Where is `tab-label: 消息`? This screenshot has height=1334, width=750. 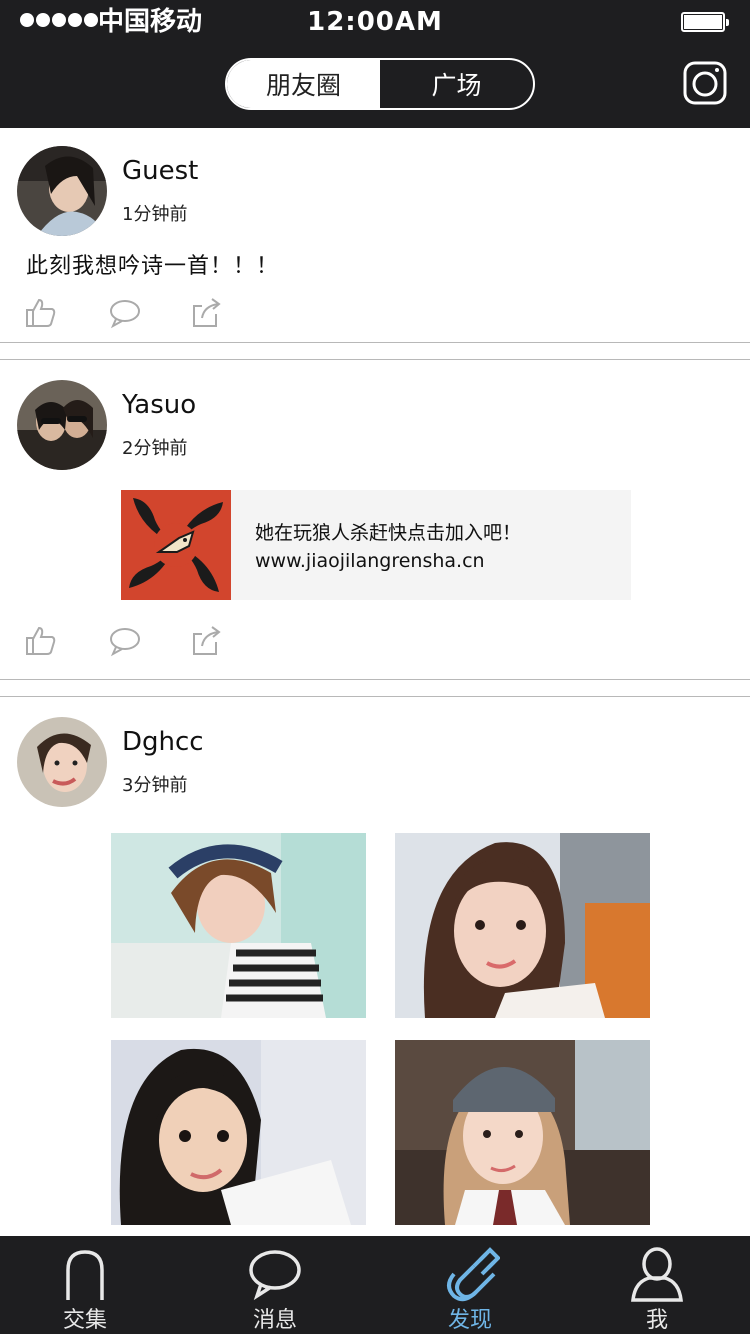
tab-label: 消息 is located at coordinates (274, 1320).